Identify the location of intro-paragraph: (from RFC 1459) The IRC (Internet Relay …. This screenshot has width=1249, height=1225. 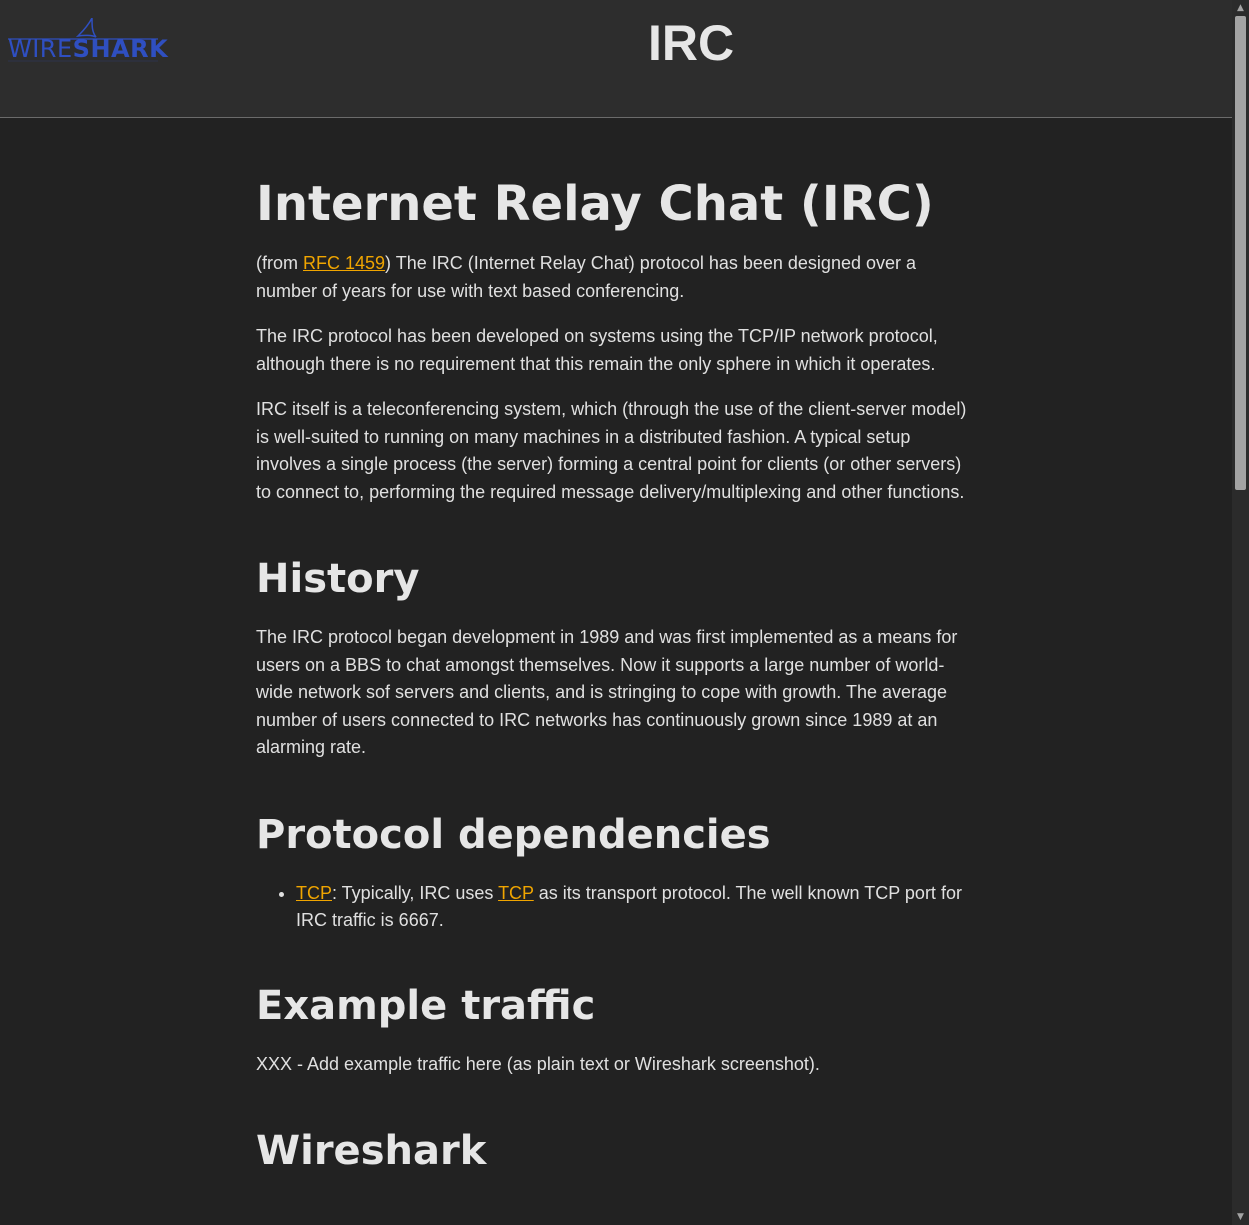
(617, 277).